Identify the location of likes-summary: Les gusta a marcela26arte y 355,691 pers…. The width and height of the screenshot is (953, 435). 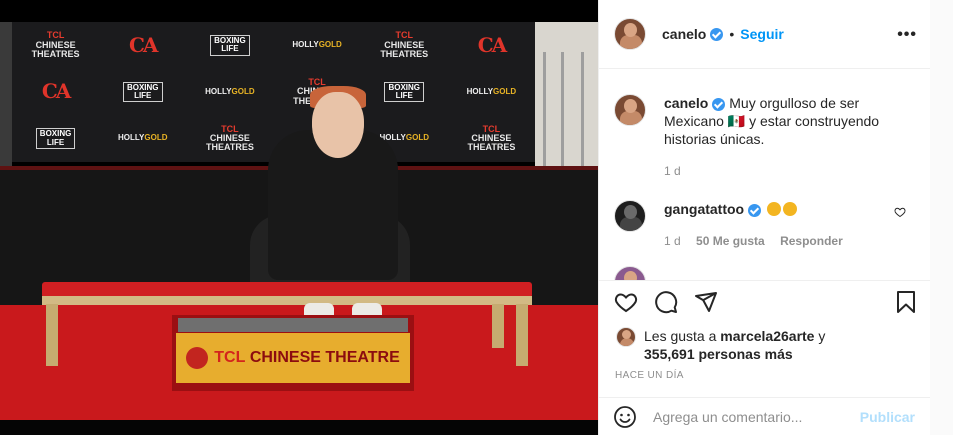
(720, 345).